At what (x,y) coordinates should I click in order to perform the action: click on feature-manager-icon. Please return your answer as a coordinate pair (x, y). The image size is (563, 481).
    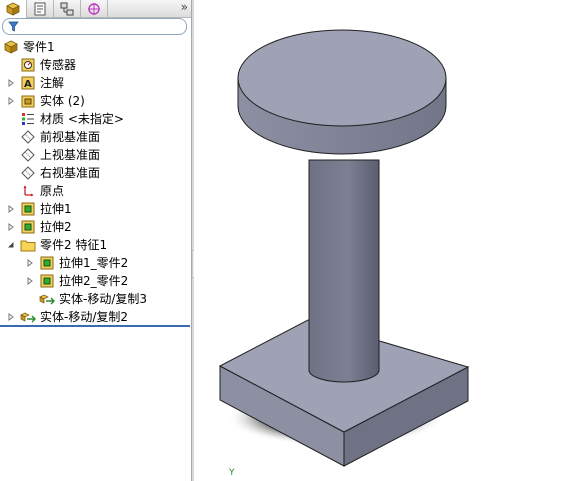
    Looking at the image, I should click on (13, 9).